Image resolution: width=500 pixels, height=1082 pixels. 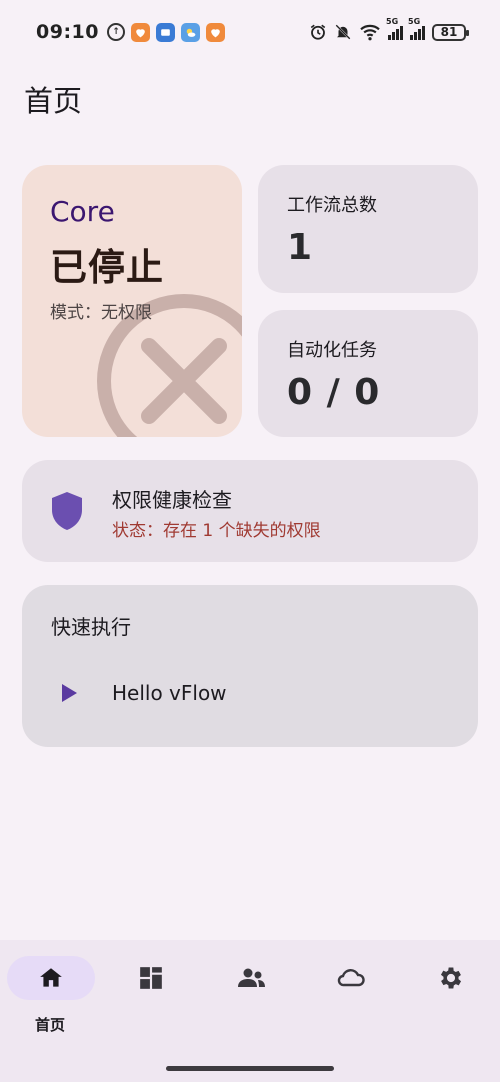 I want to click on home-icon, so click(x=51, y=977).